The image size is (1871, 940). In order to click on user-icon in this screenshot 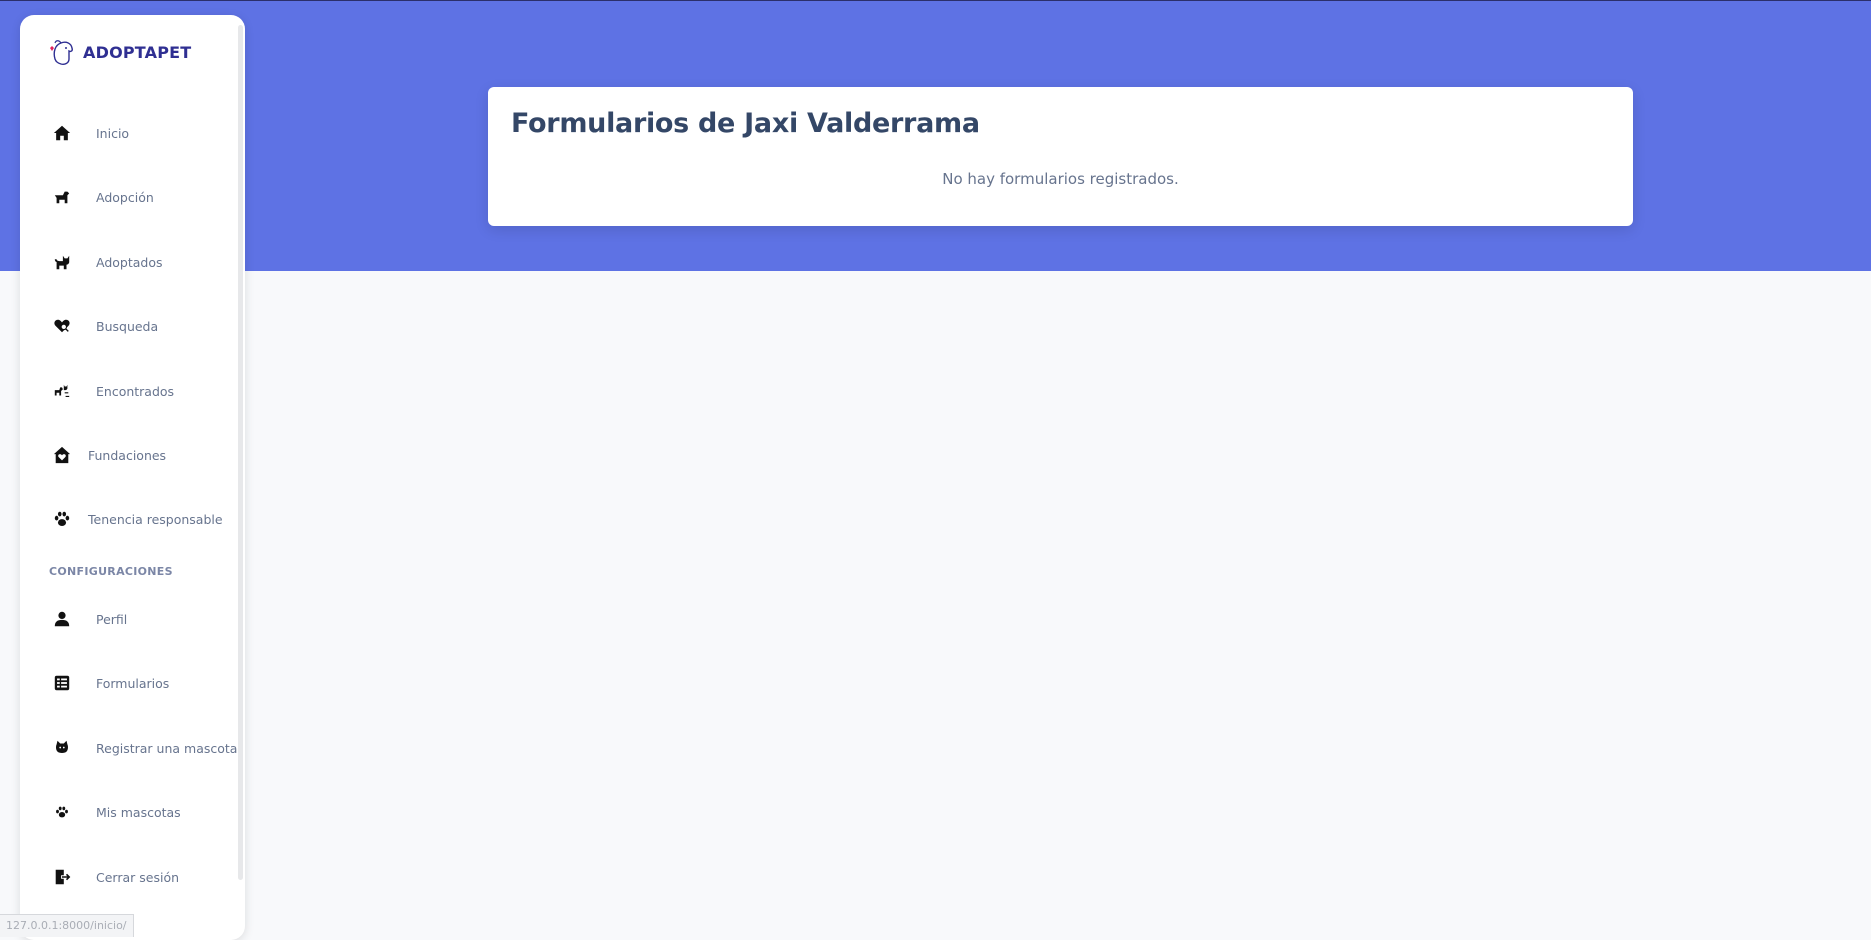, I will do `click(62, 619)`.